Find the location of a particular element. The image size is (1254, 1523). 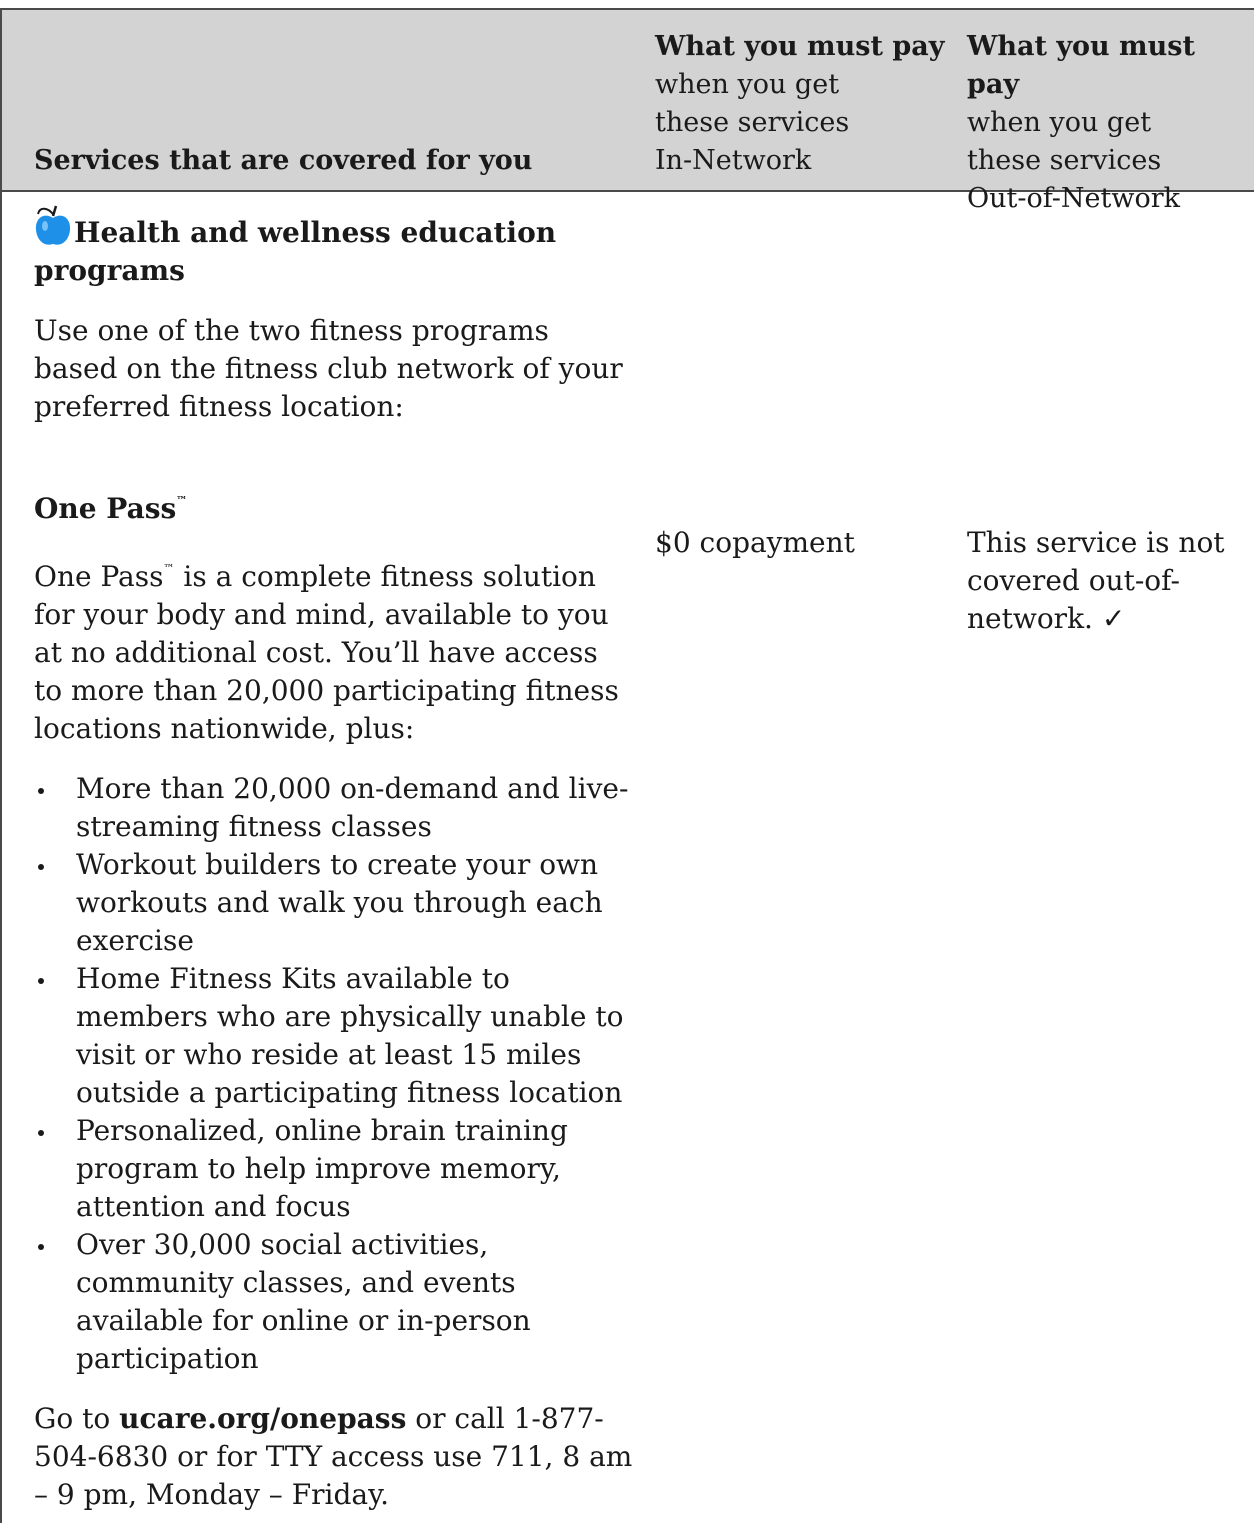

program-desc-name: One Pass is located at coordinates (99, 576).